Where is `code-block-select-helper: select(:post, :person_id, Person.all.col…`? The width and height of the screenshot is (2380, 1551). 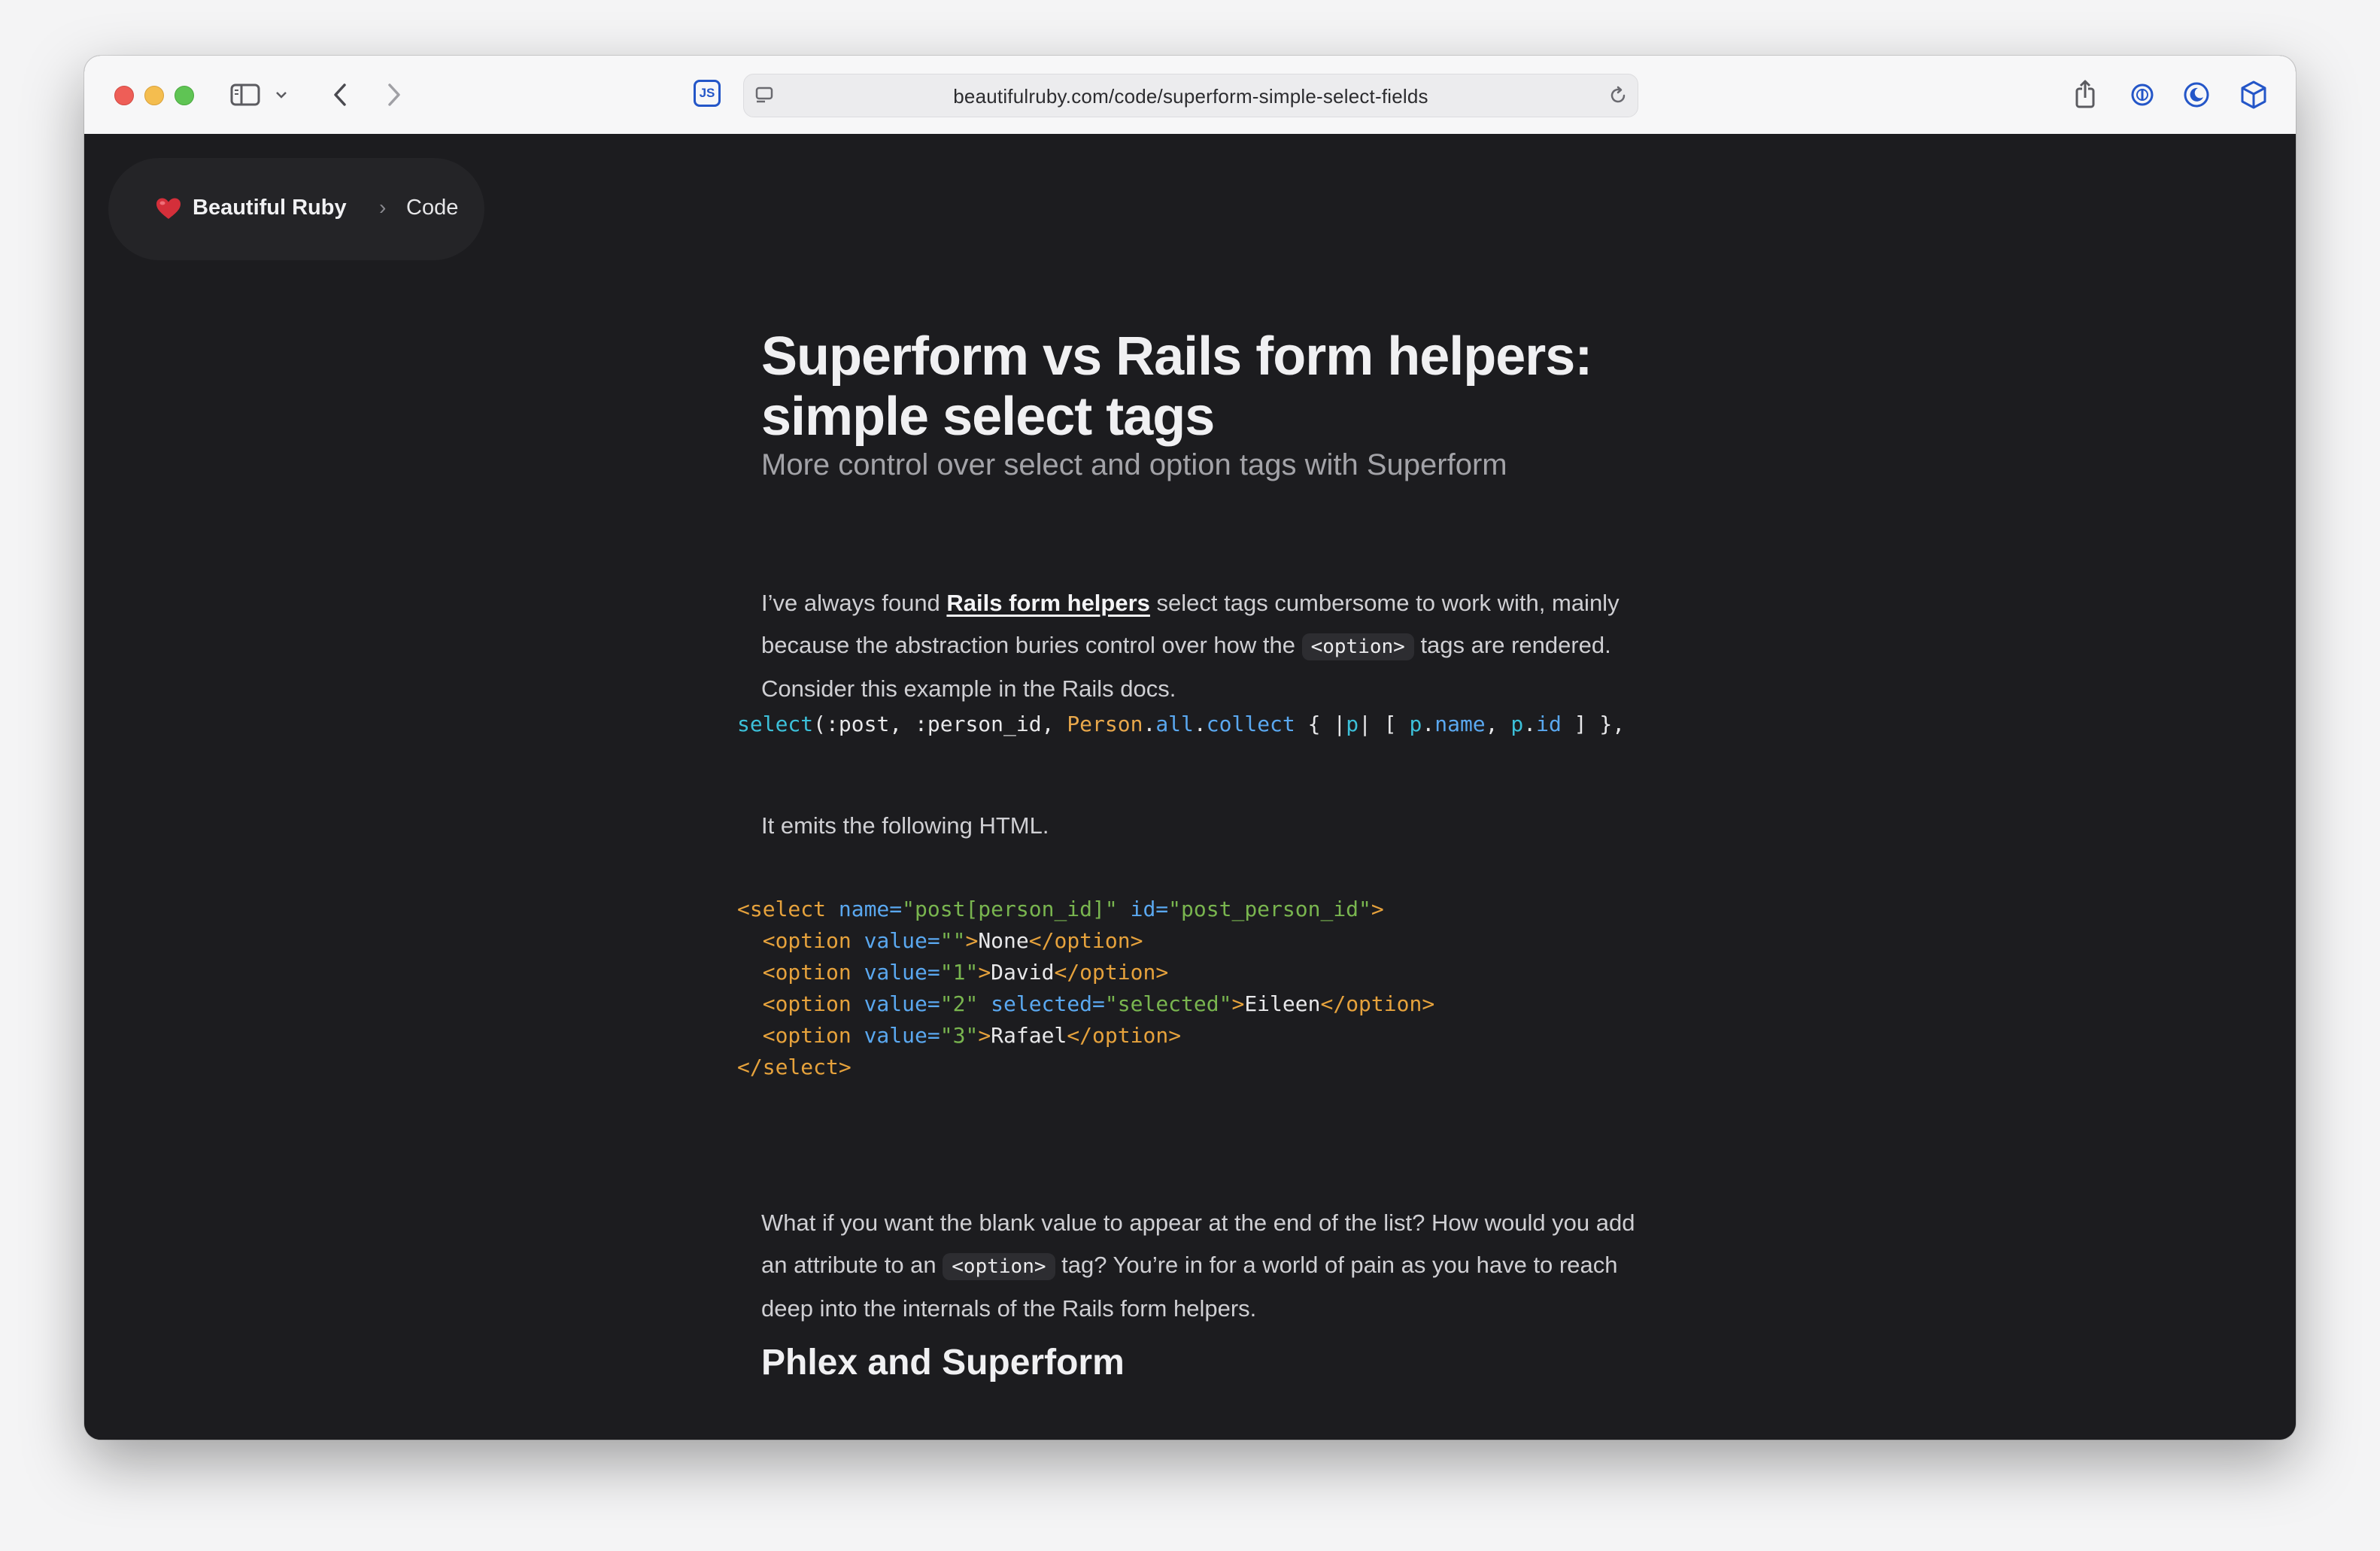
code-block-select-helper: select(:post, :person_id, Person.all.col… is located at coordinates (1181, 725).